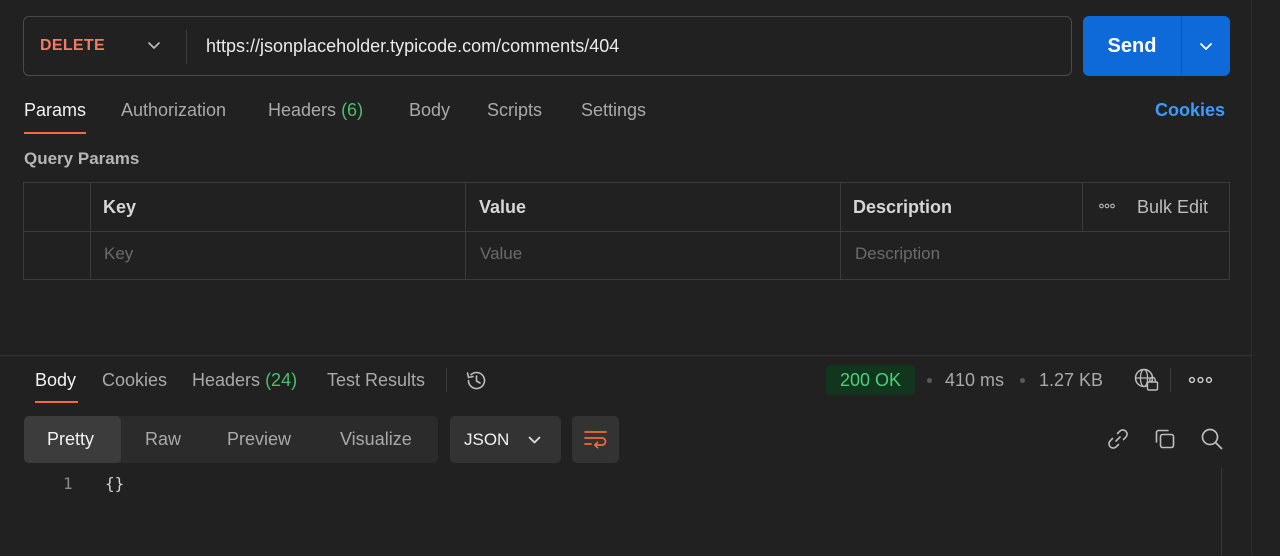 This screenshot has width=1280, height=556. I want to click on tab-settings: Settings, so click(613, 111).